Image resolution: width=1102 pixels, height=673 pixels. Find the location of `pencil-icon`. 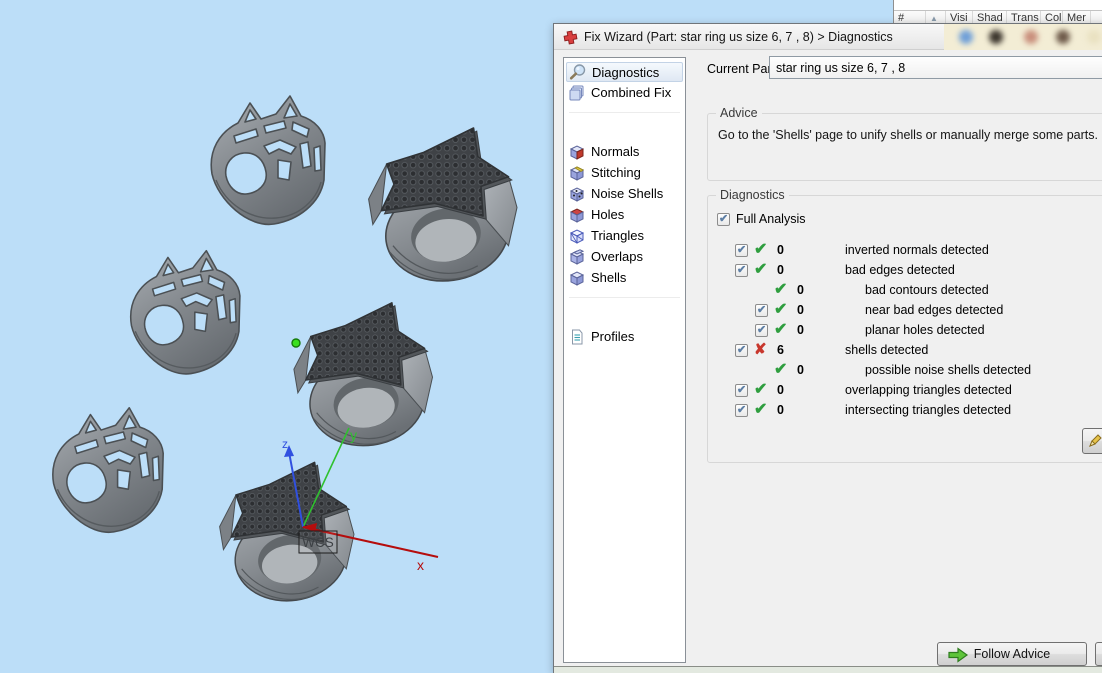

pencil-icon is located at coordinates (1095, 440).